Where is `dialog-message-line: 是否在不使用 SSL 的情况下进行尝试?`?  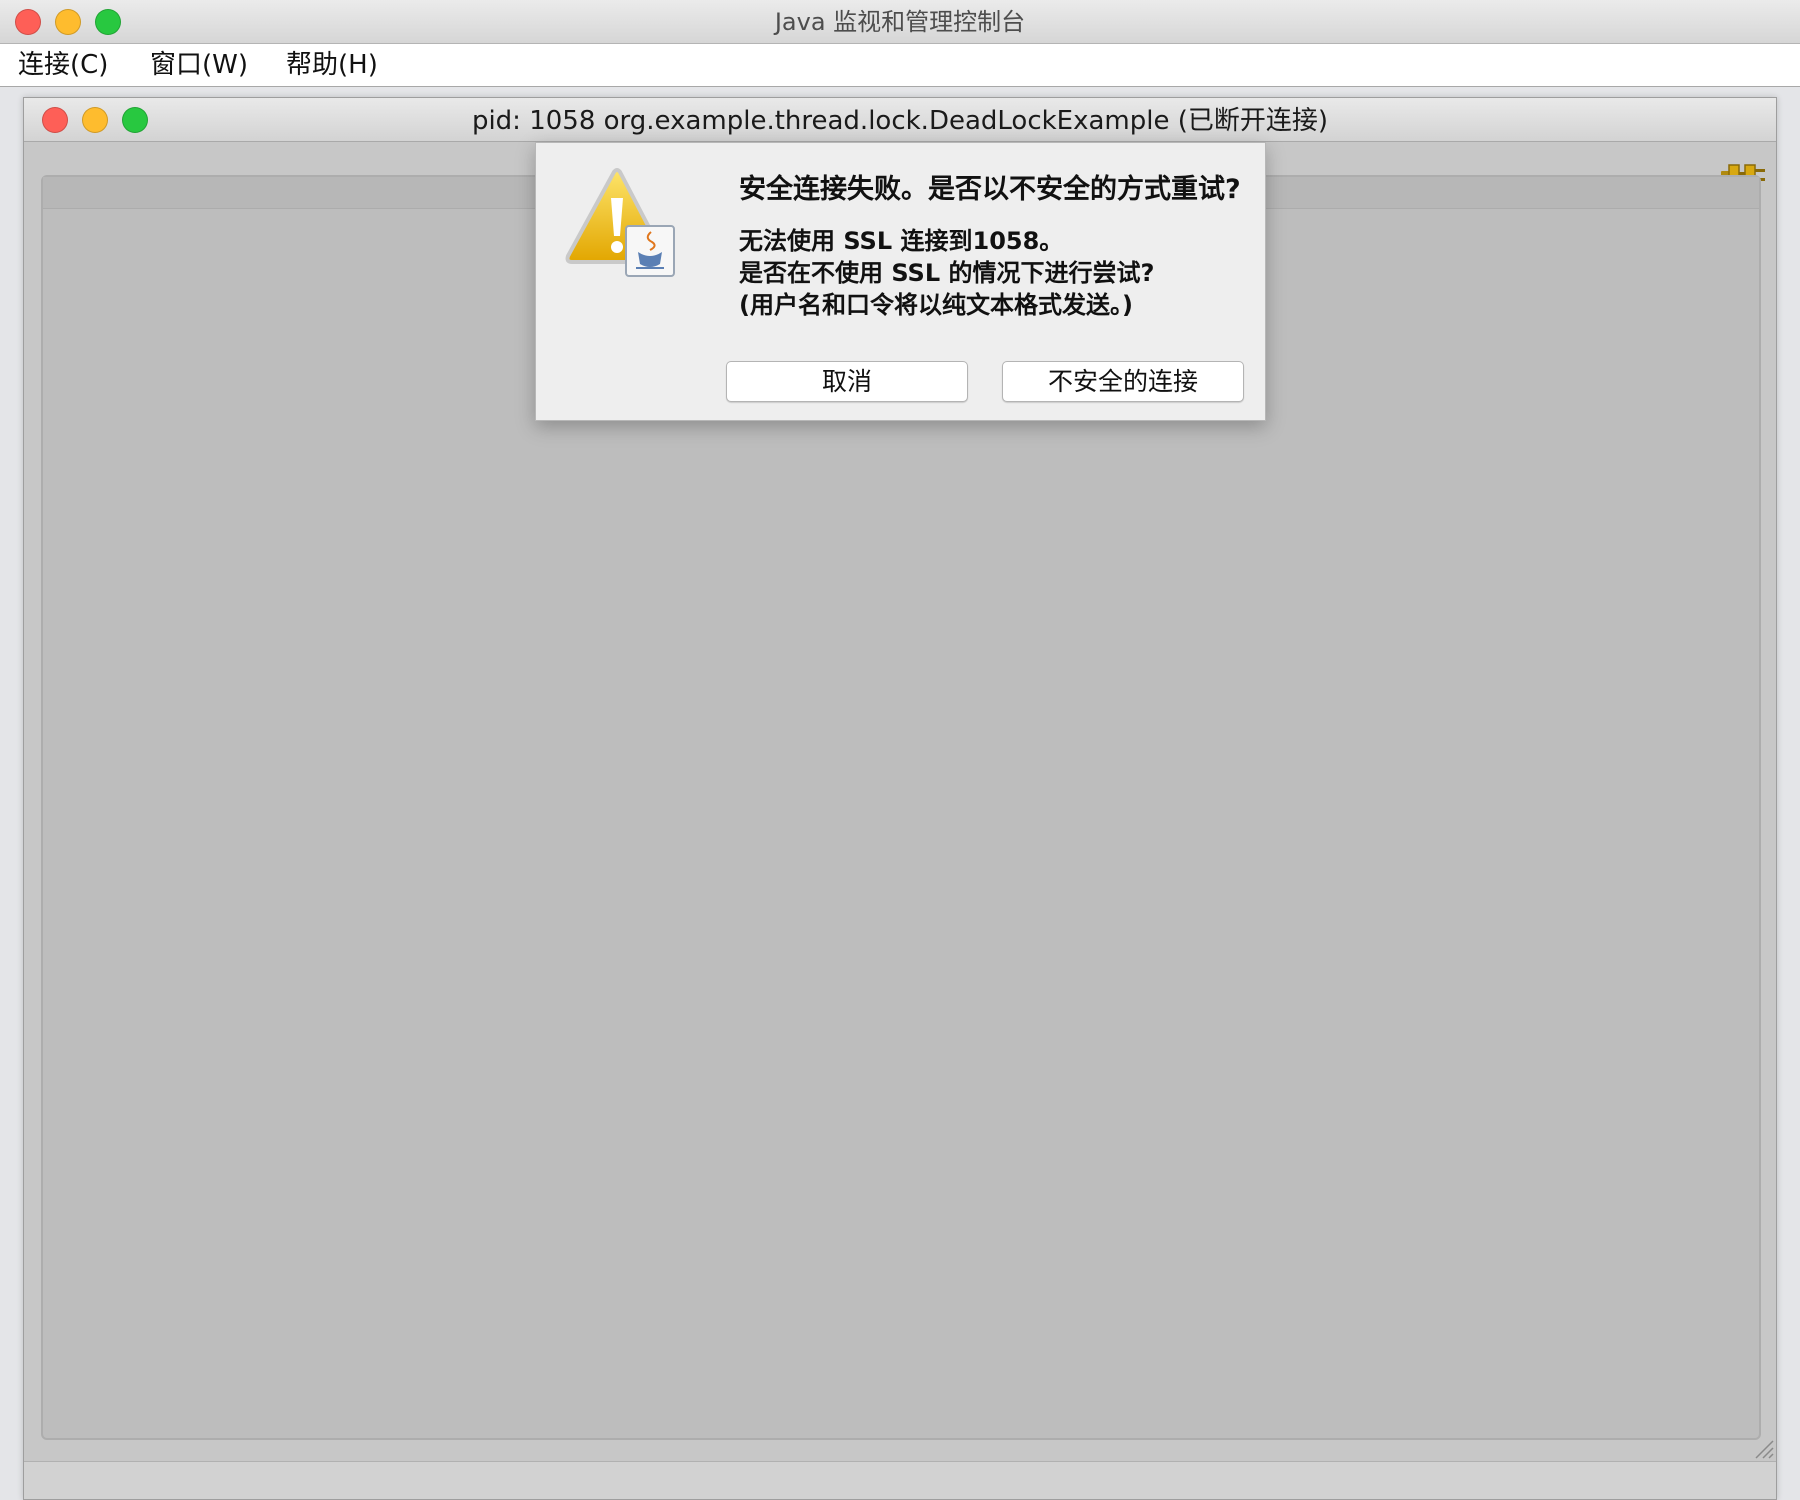
dialog-message-line: 是否在不使用 SSL 的情况下进行尝试? is located at coordinates (947, 273).